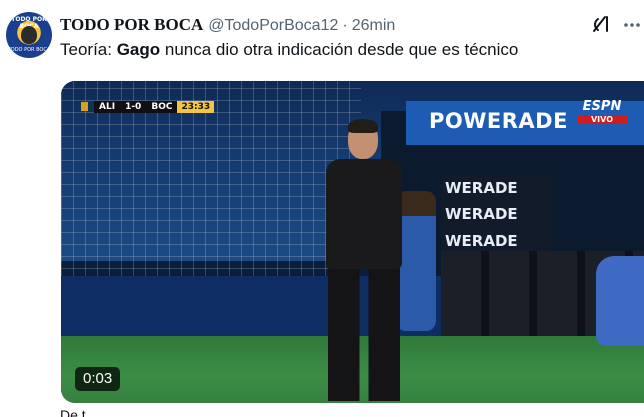 The width and height of the screenshot is (644, 417). I want to click on player-figure, so click(620, 301).